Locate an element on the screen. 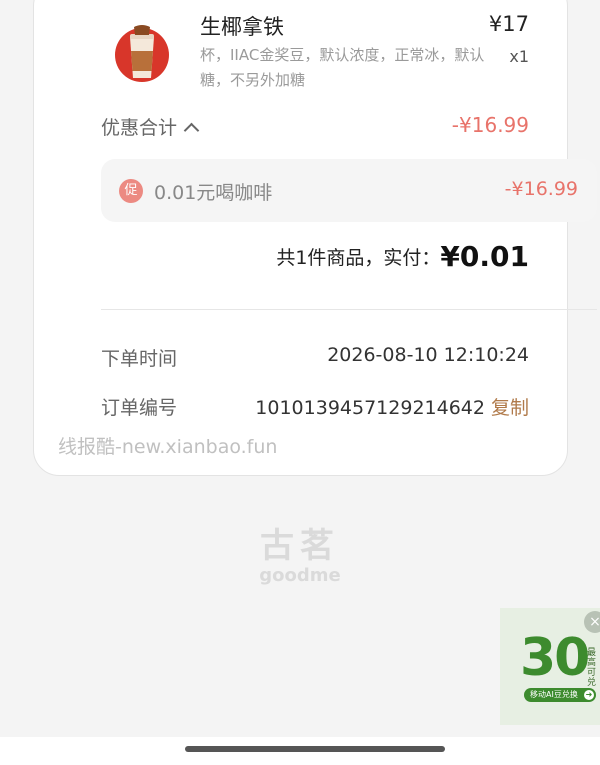 The width and height of the screenshot is (600, 765). brand-name-en: goodme is located at coordinates (300, 575).